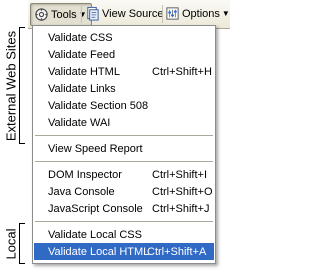  Describe the element at coordinates (64, 14) in the screenshot. I see `tools-label: Tools` at that location.